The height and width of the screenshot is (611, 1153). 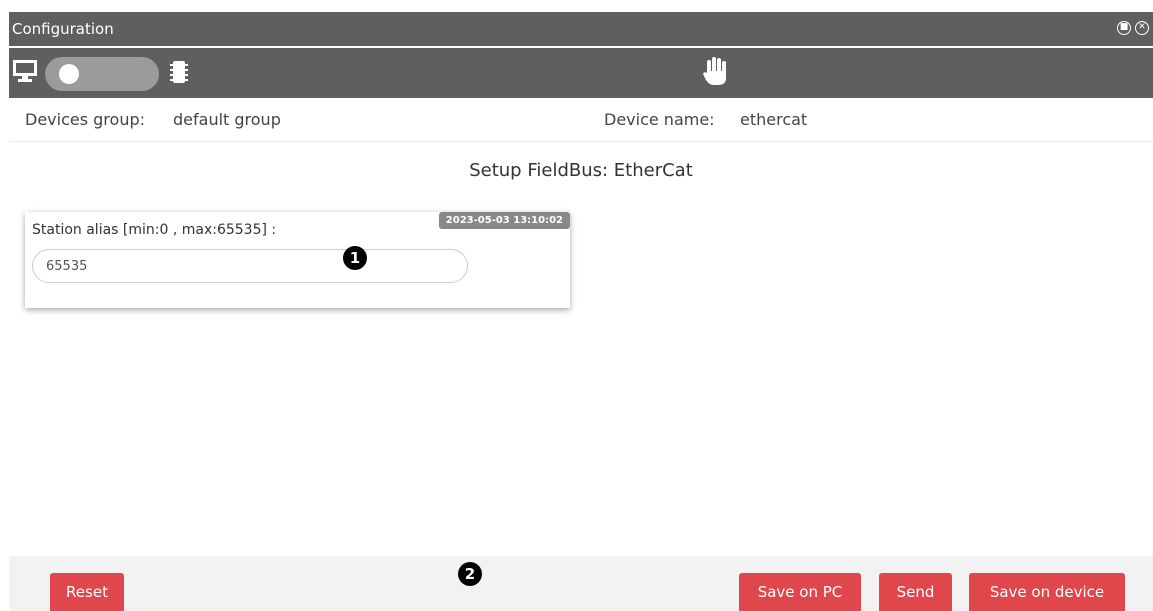 I want to click on device-name-value: ethercat, so click(x=774, y=119).